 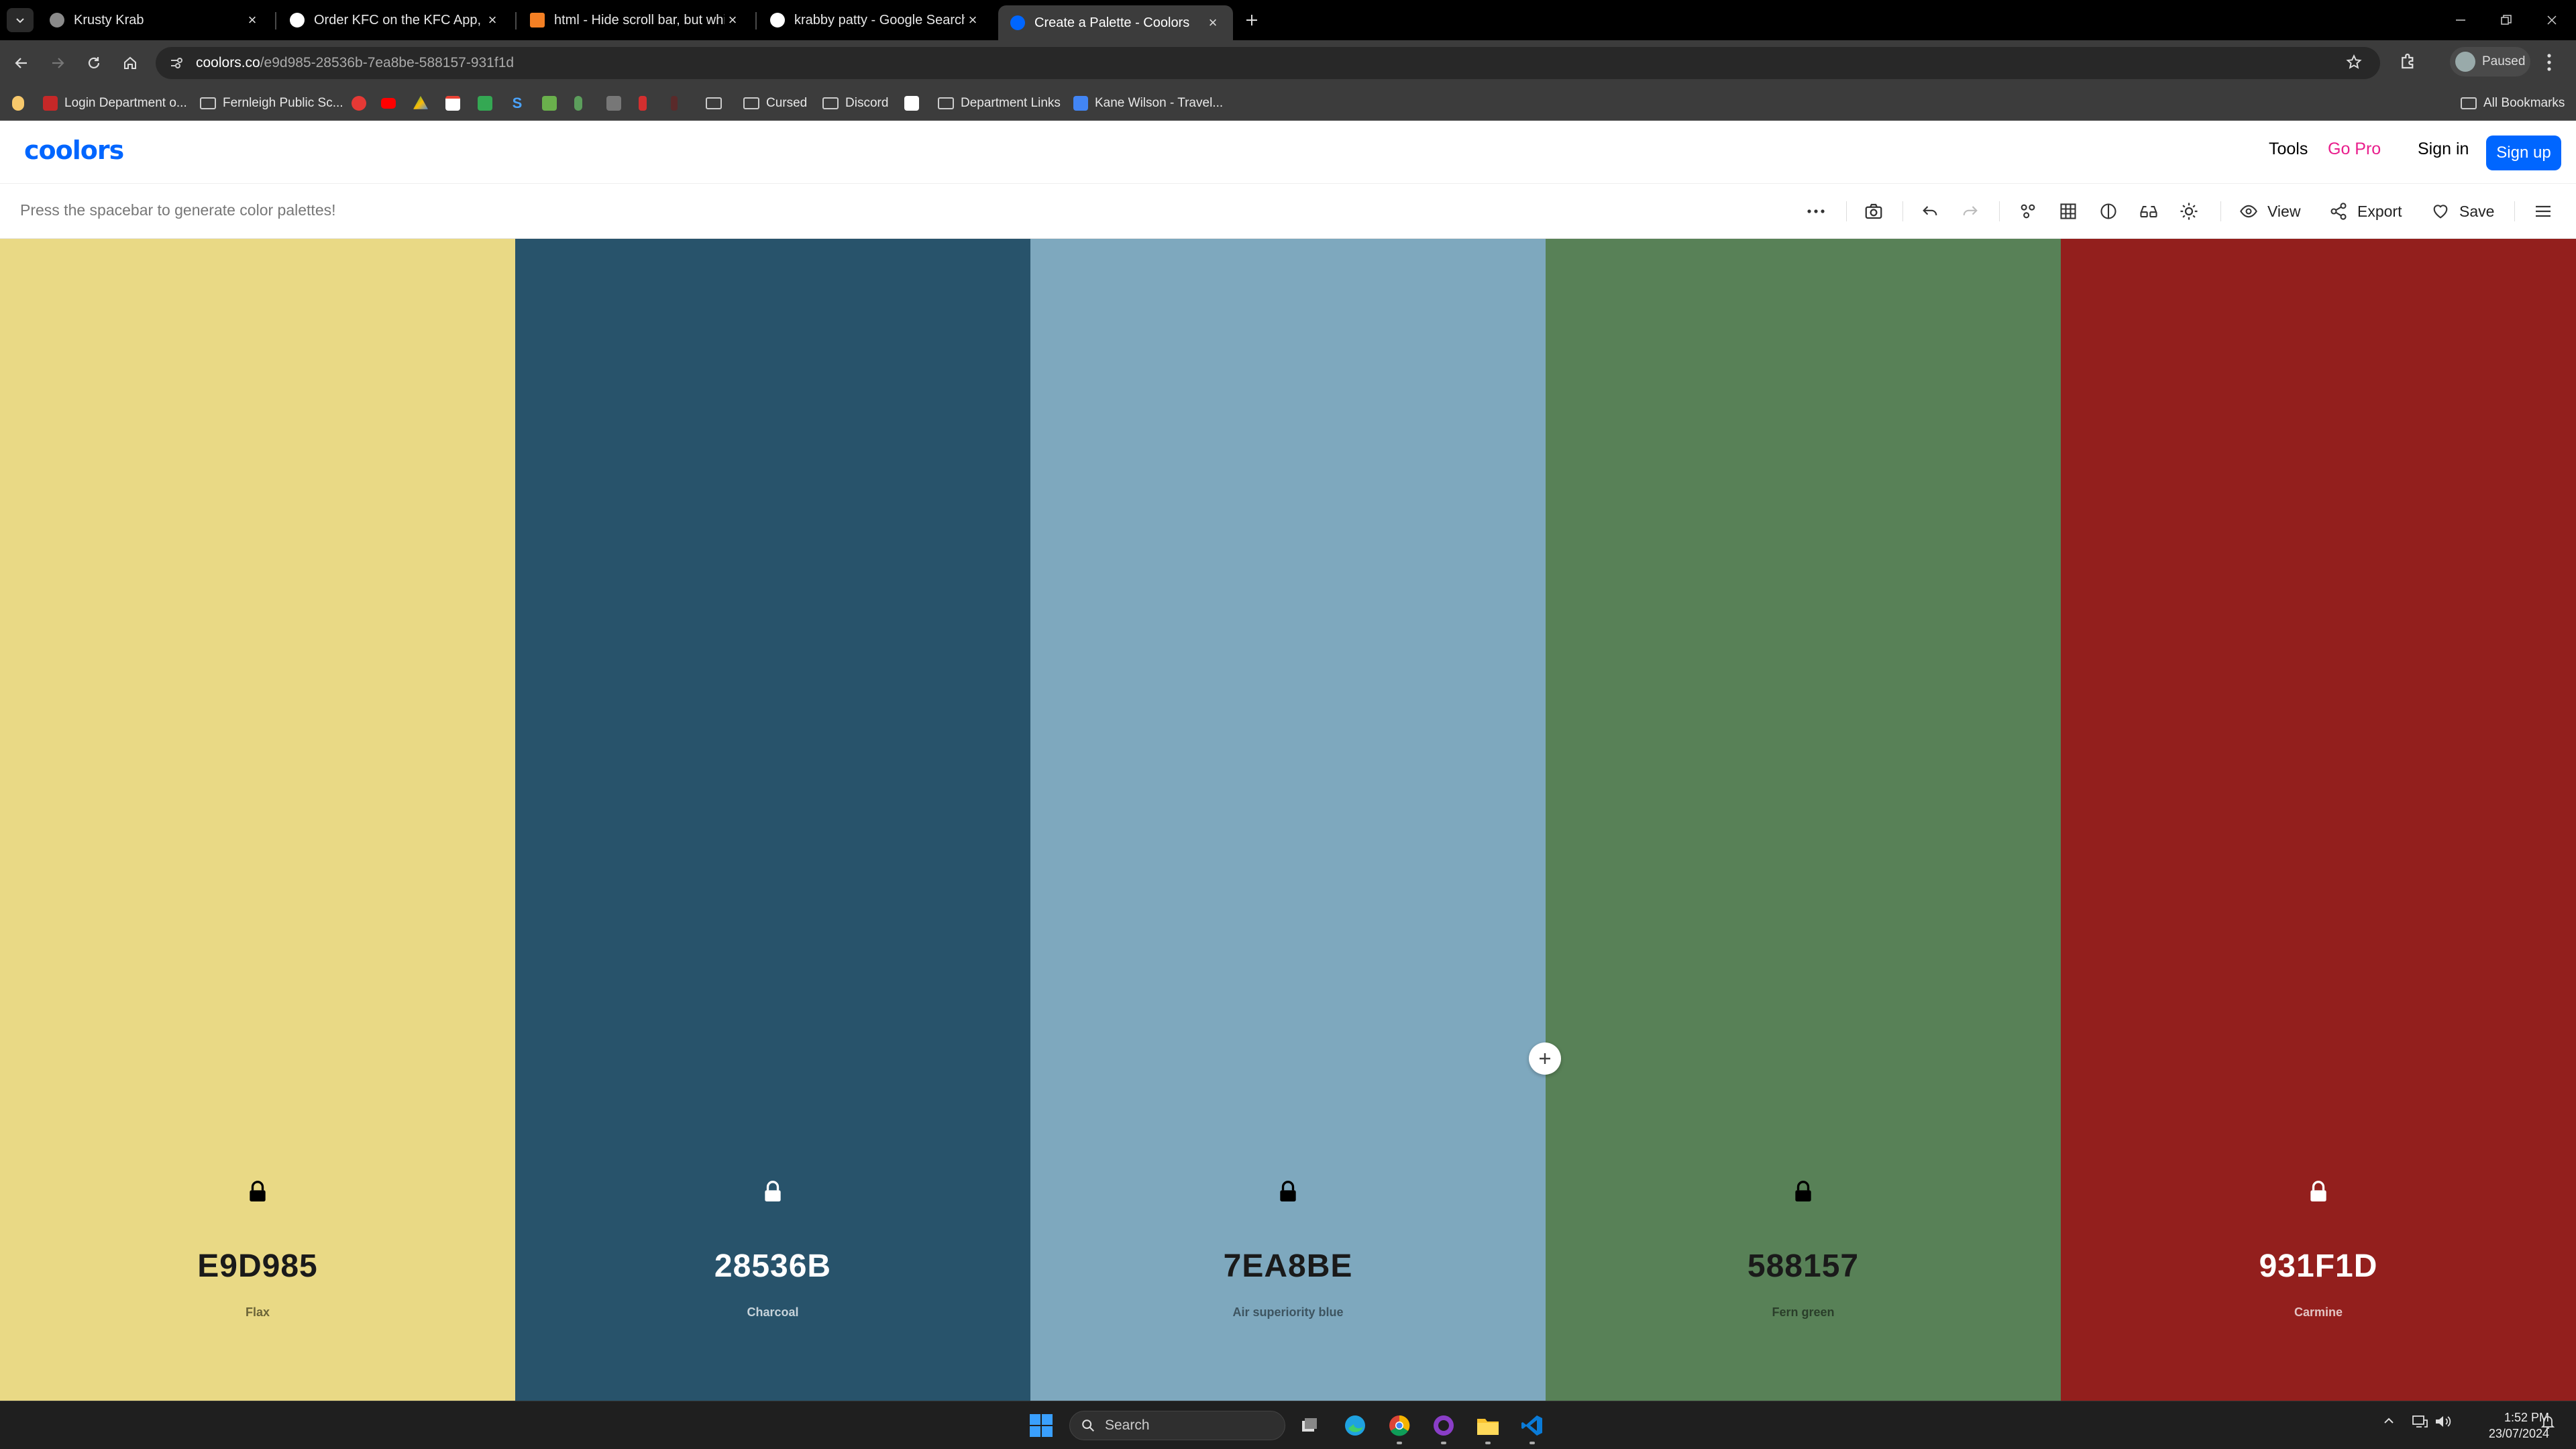 What do you see at coordinates (1252, 20) in the screenshot?
I see `new-tab-button` at bounding box center [1252, 20].